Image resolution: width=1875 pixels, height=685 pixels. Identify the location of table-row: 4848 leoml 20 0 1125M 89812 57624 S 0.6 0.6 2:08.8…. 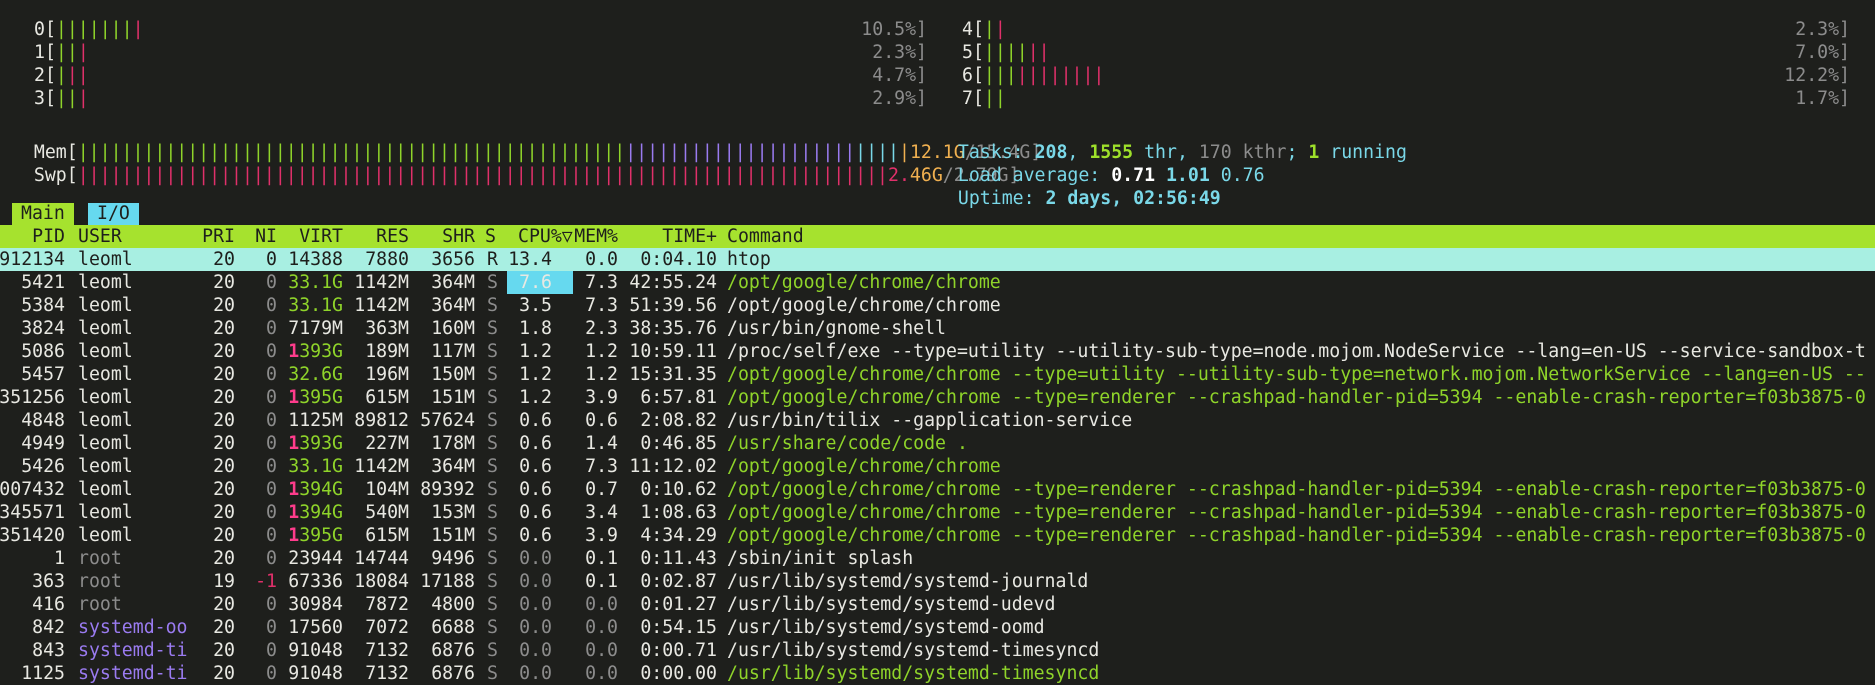
(937, 420).